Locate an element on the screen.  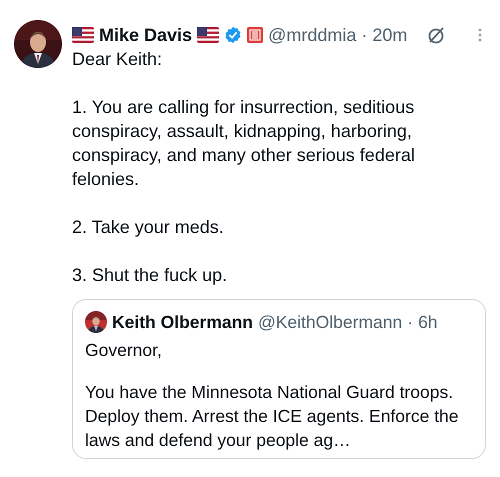
author-name: Mike Davis is located at coordinates (145, 35).